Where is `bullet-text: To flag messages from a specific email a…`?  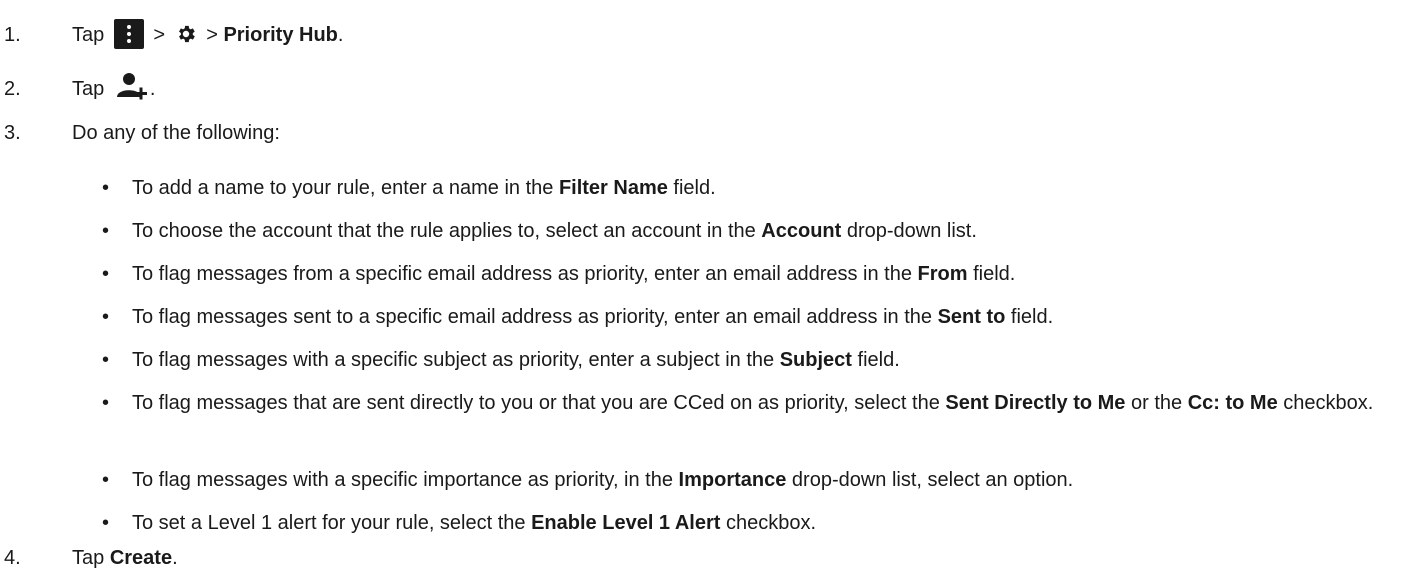
bullet-text: To flag messages from a specific email a… is located at coordinates (574, 274).